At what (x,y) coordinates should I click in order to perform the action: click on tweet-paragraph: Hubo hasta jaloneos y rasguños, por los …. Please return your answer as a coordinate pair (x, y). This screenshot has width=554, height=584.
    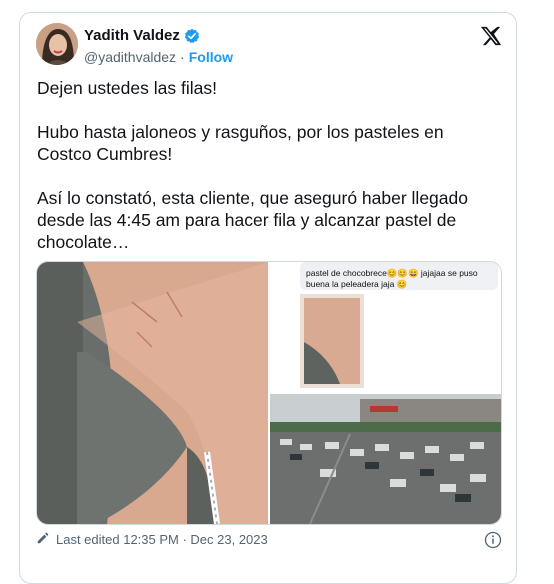
    Looking at the image, I should click on (240, 143).